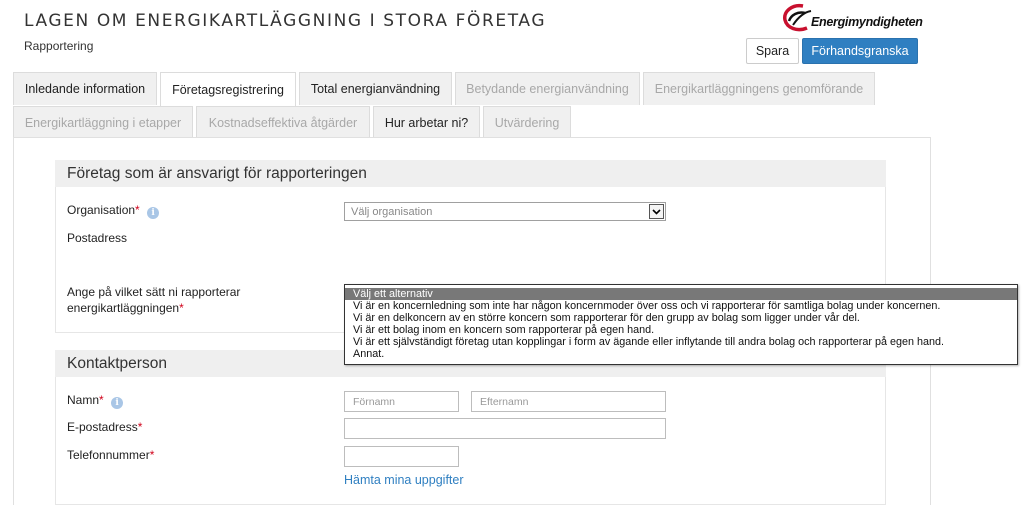 The width and height of the screenshot is (1023, 505). Describe the element at coordinates (505, 211) in the screenshot. I see `organisation-select: Välj organisation` at that location.